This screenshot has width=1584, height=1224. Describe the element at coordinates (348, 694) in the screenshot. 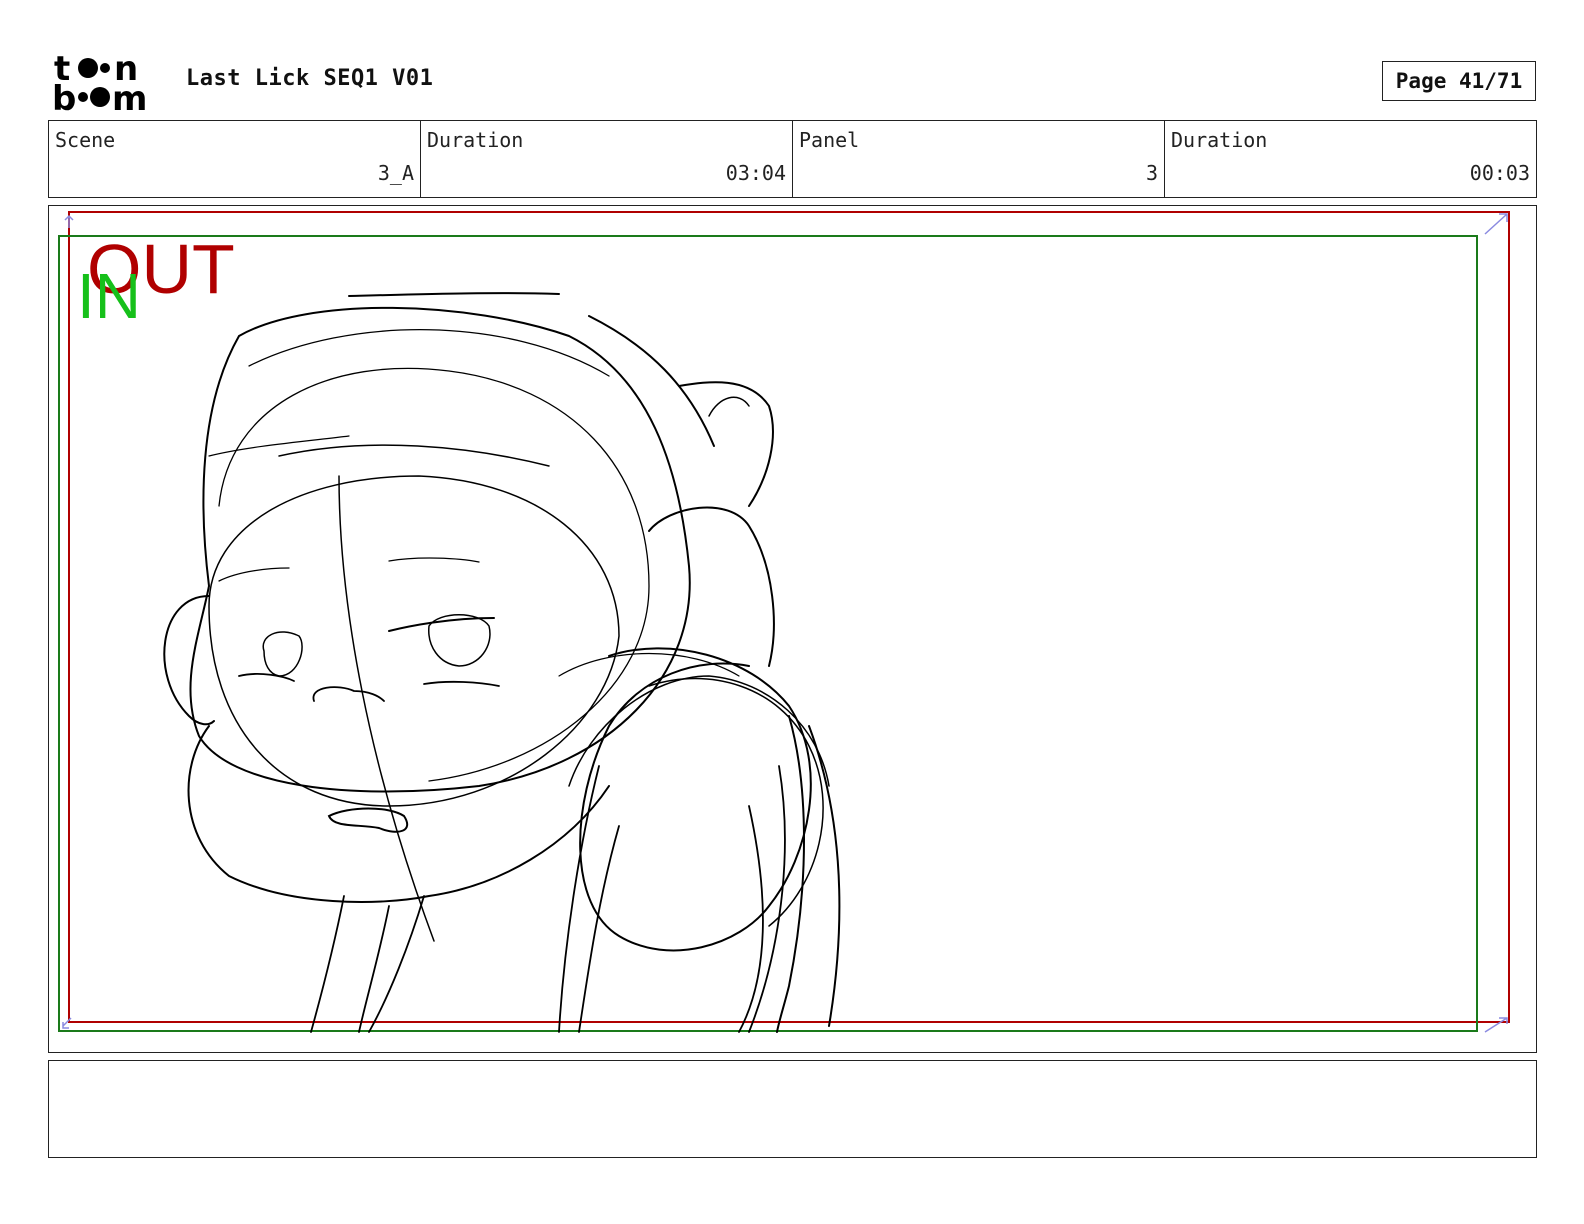

I see `nose` at that location.